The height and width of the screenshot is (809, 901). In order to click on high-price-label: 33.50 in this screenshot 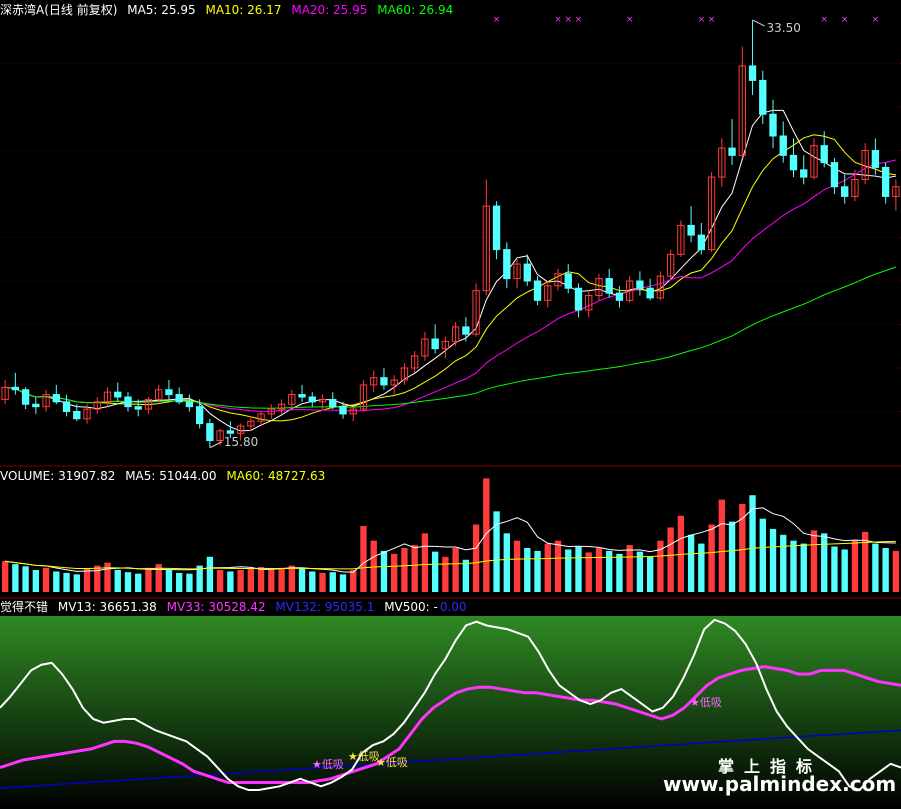, I will do `click(784, 28)`.